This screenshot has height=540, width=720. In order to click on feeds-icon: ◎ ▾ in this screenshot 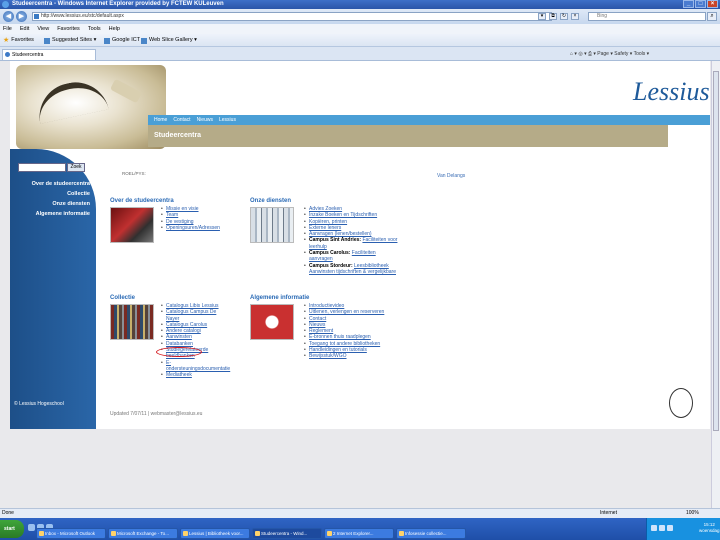, I will do `click(582, 54)`.